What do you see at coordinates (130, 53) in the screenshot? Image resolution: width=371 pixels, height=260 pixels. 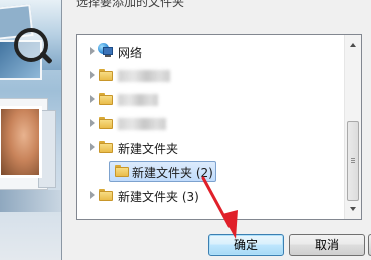 I see `tree-item-label: 网络` at bounding box center [130, 53].